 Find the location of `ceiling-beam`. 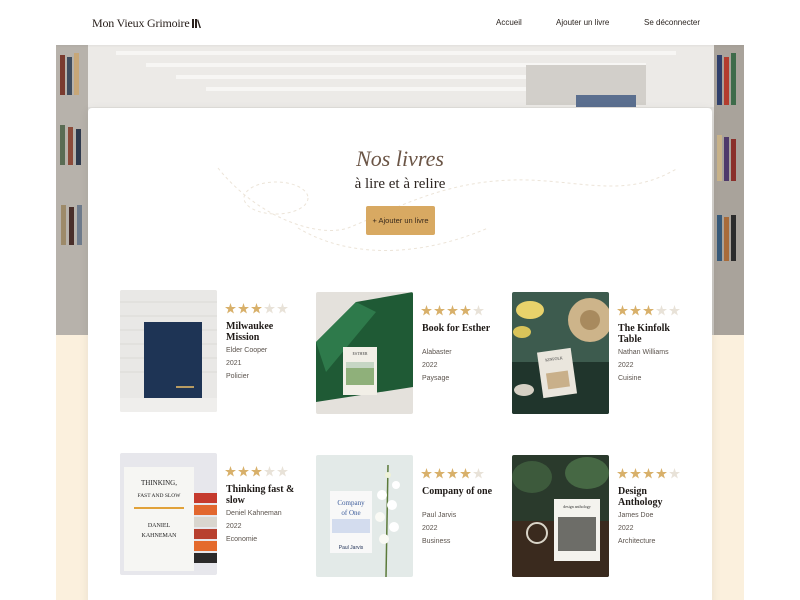

ceiling-beam is located at coordinates (396, 53).